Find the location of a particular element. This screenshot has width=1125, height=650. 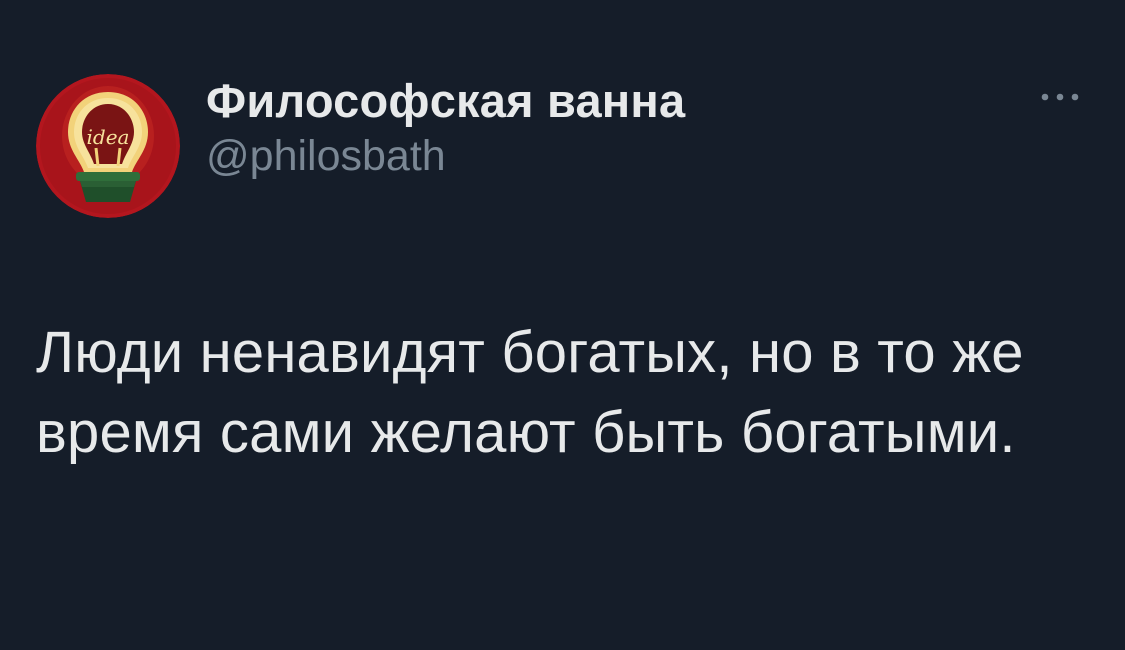

lightbulb-logo-icon: idea is located at coordinates (108, 146).